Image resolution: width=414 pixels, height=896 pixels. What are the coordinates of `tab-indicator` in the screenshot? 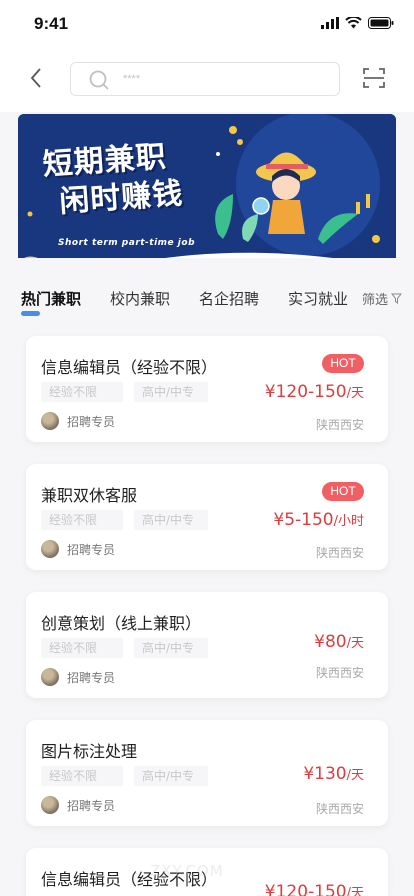 It's located at (30, 313).